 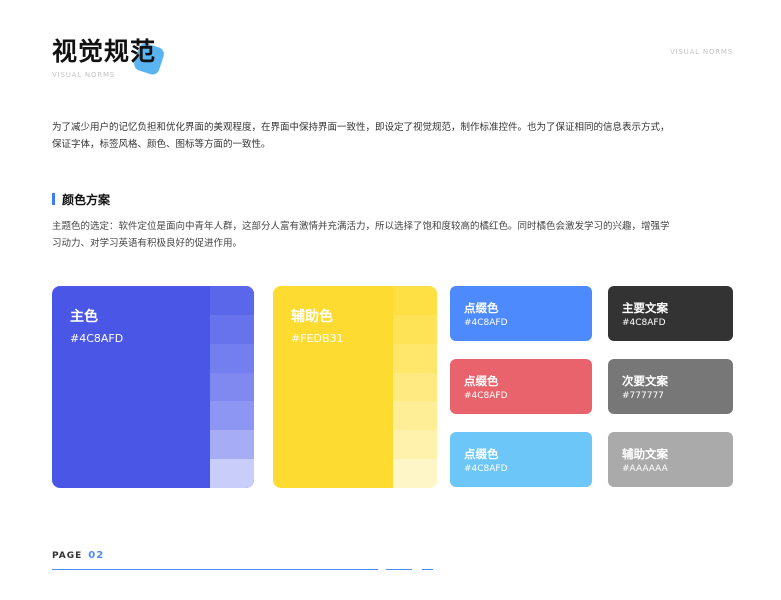 What do you see at coordinates (317, 338) in the screenshot?
I see `secondary-color-hex: #FEDB31` at bounding box center [317, 338].